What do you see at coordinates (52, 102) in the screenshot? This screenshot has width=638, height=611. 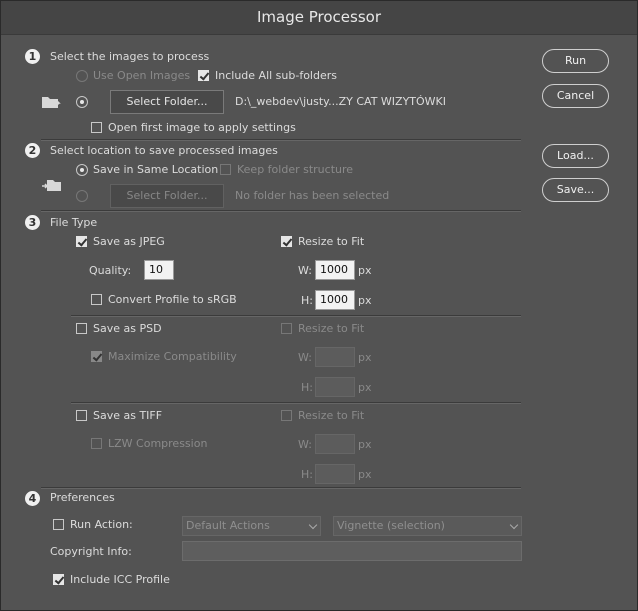 I see `folder-open-icon` at bounding box center [52, 102].